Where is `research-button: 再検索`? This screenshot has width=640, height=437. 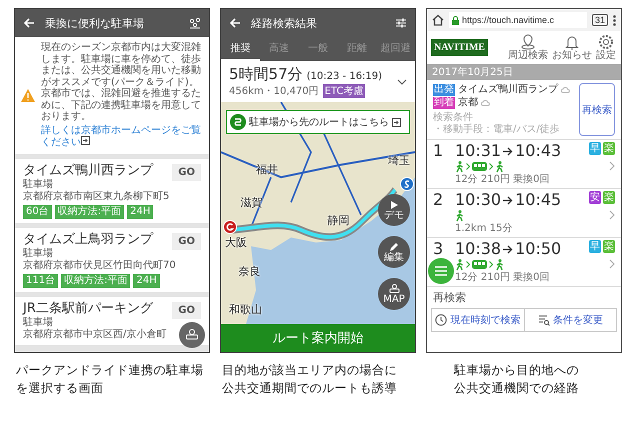 research-button: 再検索 is located at coordinates (597, 109).